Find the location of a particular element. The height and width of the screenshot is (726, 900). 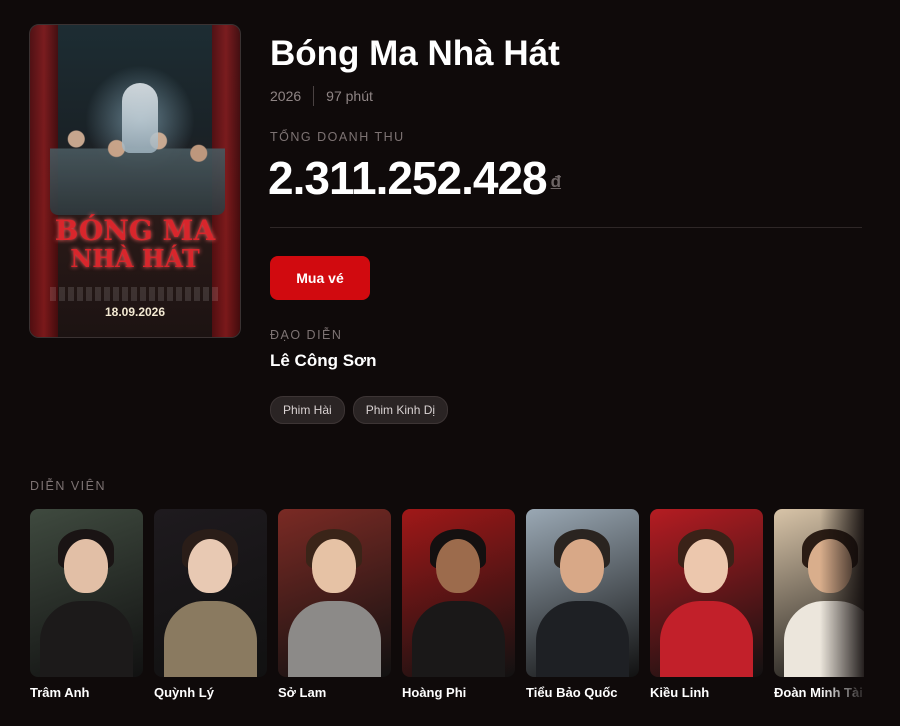

director-name: Lê Công Sơn is located at coordinates (323, 361).